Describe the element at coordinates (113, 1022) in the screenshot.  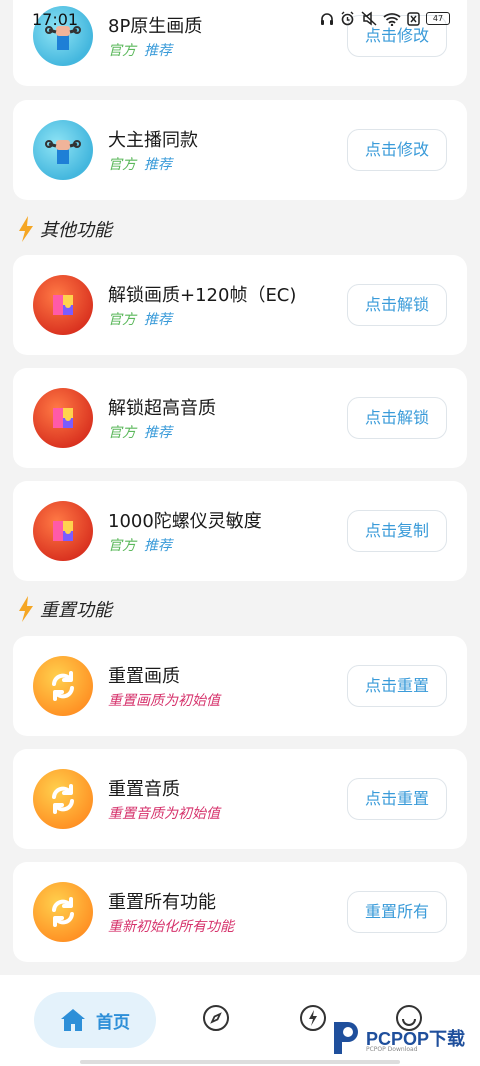
I see `nav-home-label: 首页` at that location.